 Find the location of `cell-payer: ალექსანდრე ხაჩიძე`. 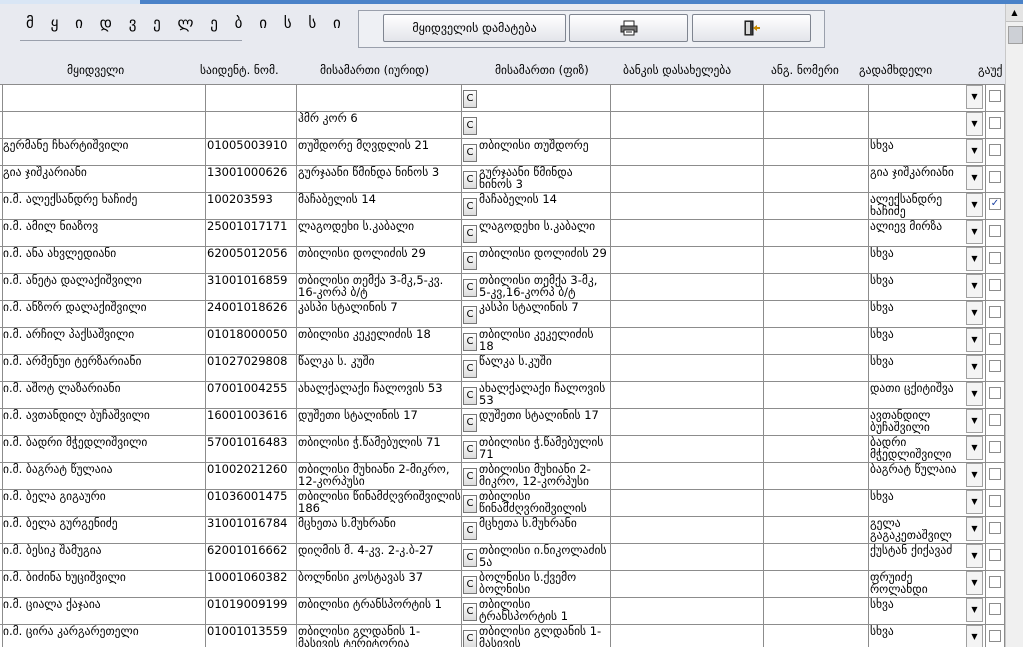

cell-payer: ალექსანდრე ხაჩიძე is located at coordinates (917, 205).